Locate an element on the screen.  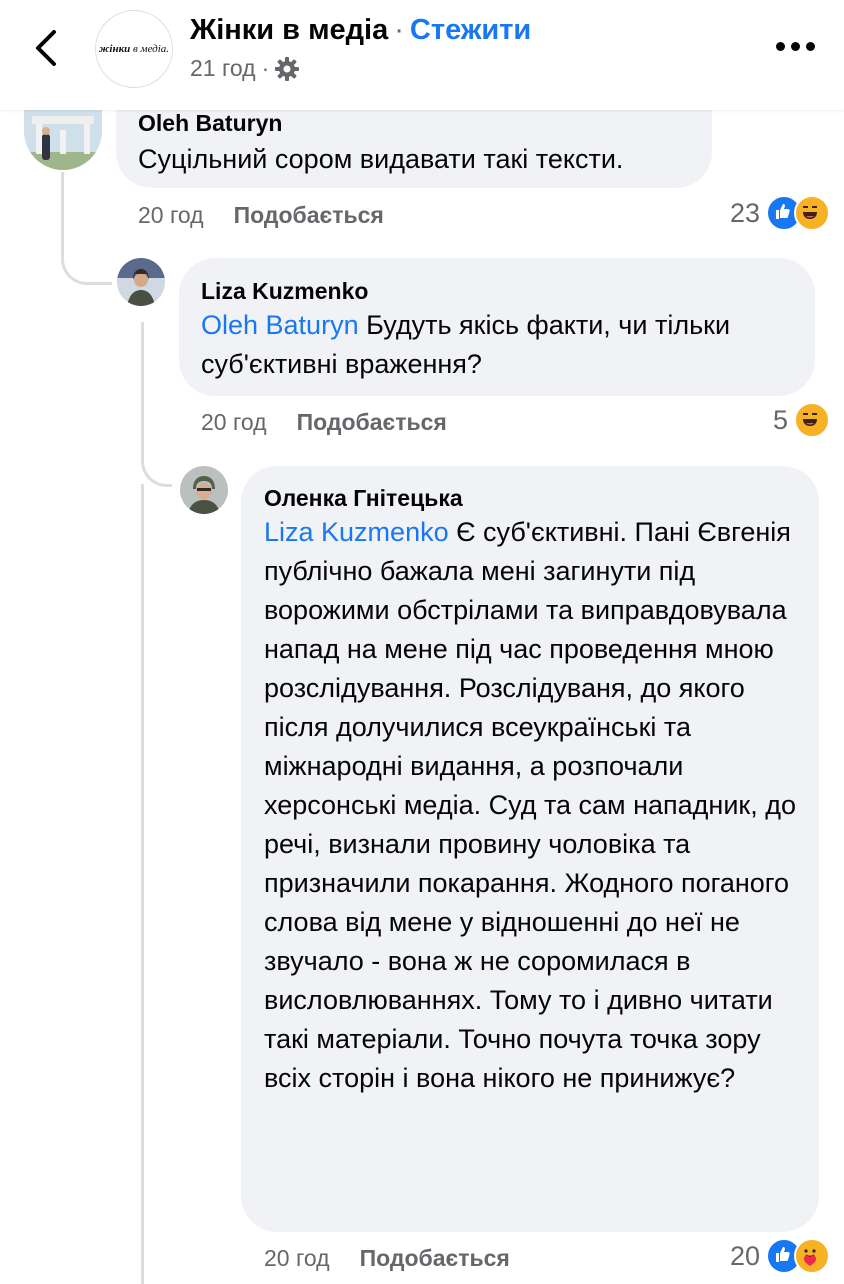
avatar-oleh is located at coordinates (63, 140).